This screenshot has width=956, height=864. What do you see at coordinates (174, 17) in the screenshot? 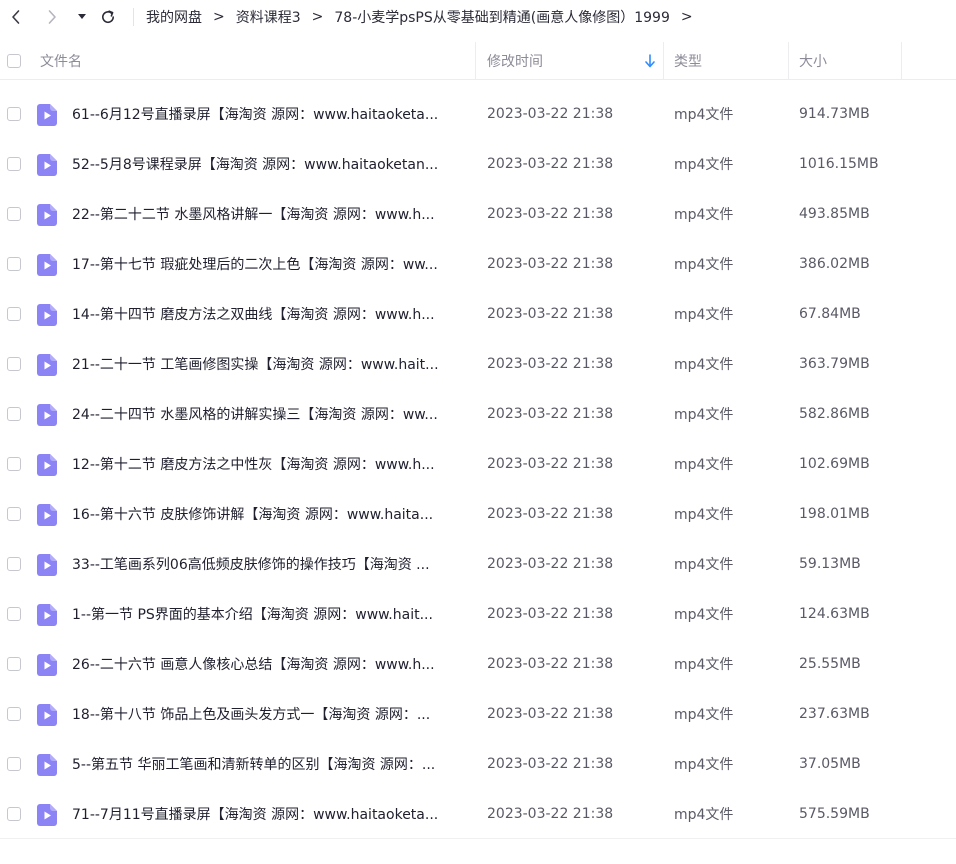
I see `breadcrumb-item-my-drive: 我的网盘` at bounding box center [174, 17].